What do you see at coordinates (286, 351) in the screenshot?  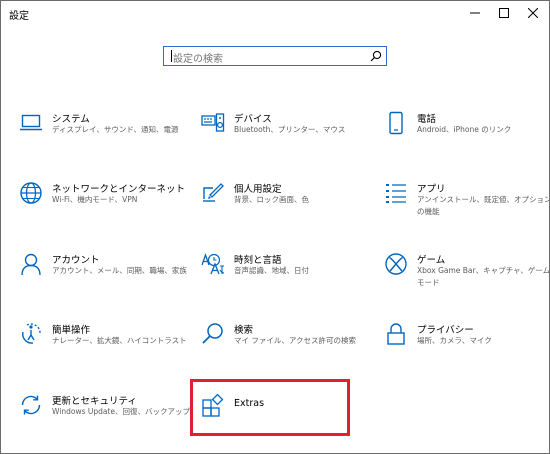 I see `tile-search: 検索 マイ ファイル、アクセス許可の検索` at bounding box center [286, 351].